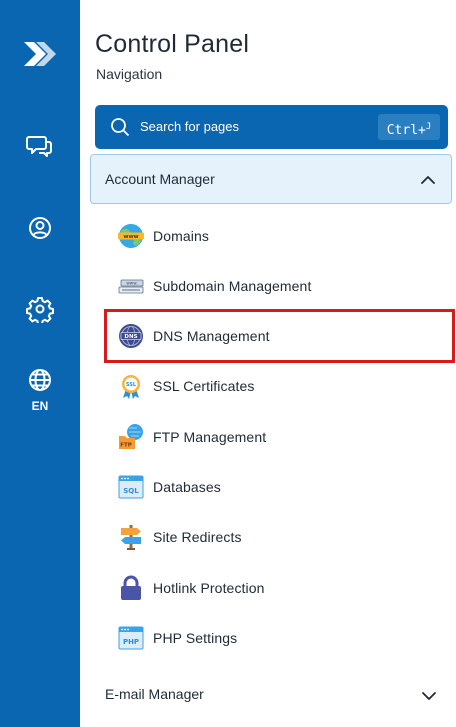 The image size is (456, 727). What do you see at coordinates (131, 537) in the screenshot?
I see `signpost-icon` at bounding box center [131, 537].